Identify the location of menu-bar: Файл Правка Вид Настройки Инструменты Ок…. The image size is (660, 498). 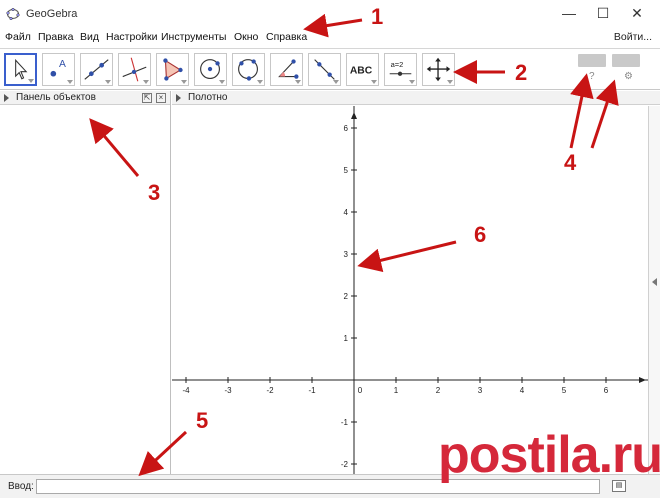
(330, 37).